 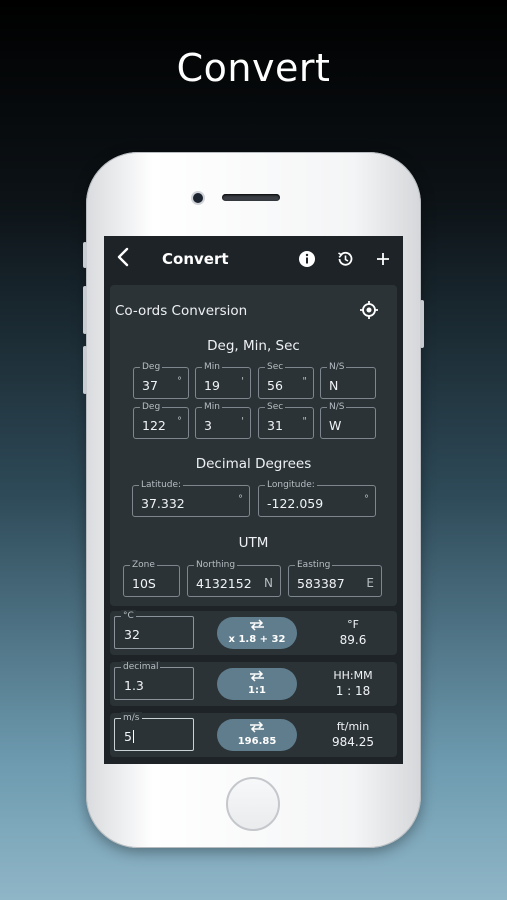 I want to click on info-icon, so click(x=307, y=259).